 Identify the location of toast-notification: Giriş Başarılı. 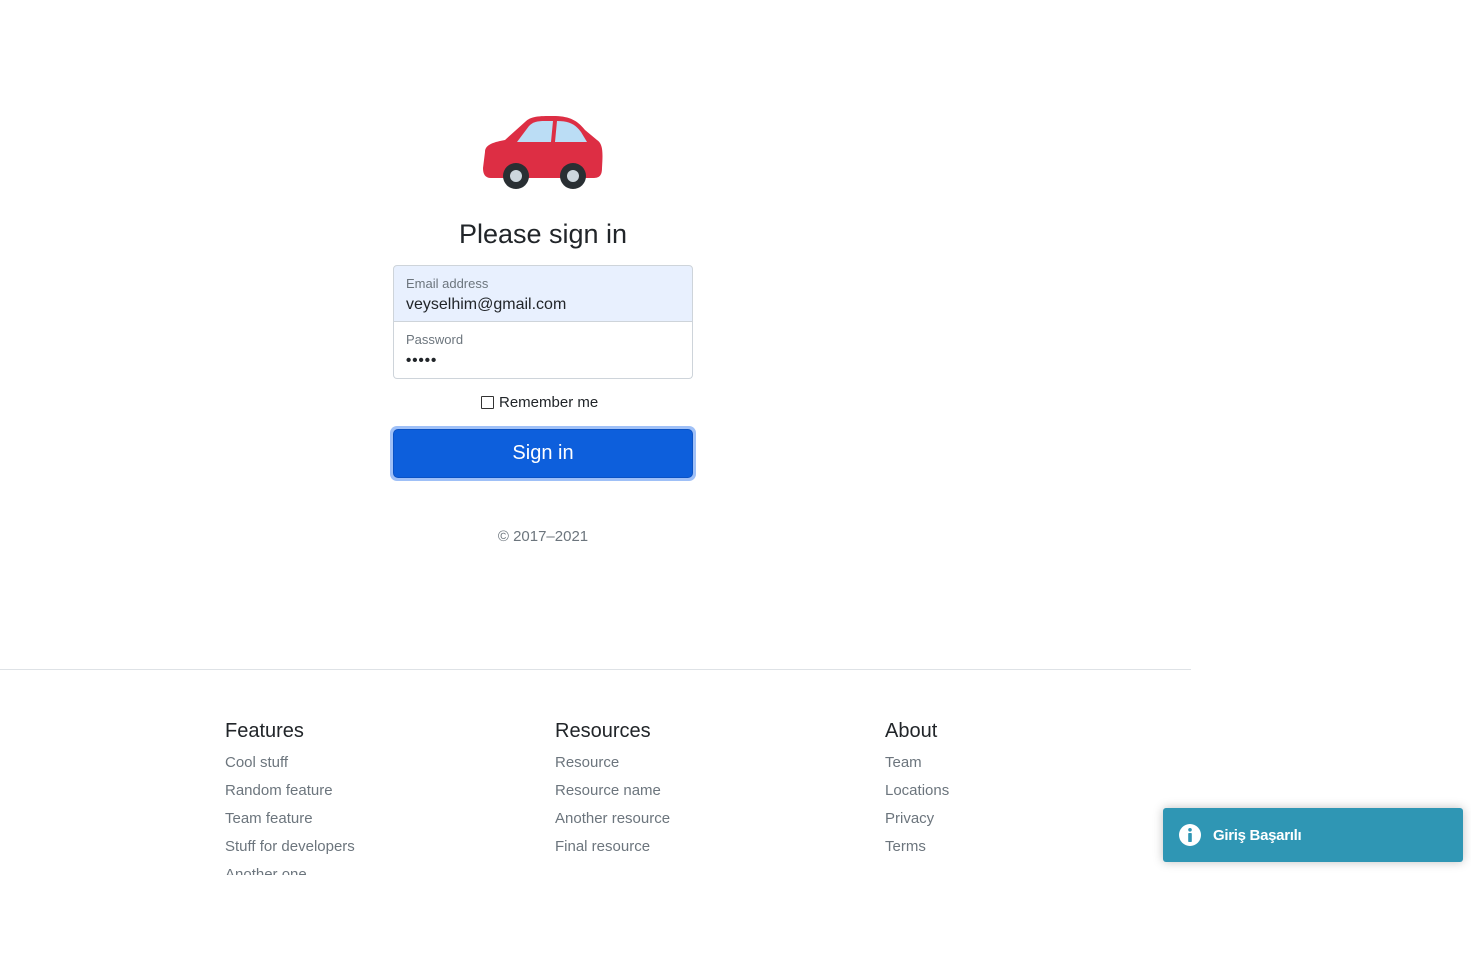
(1313, 835).